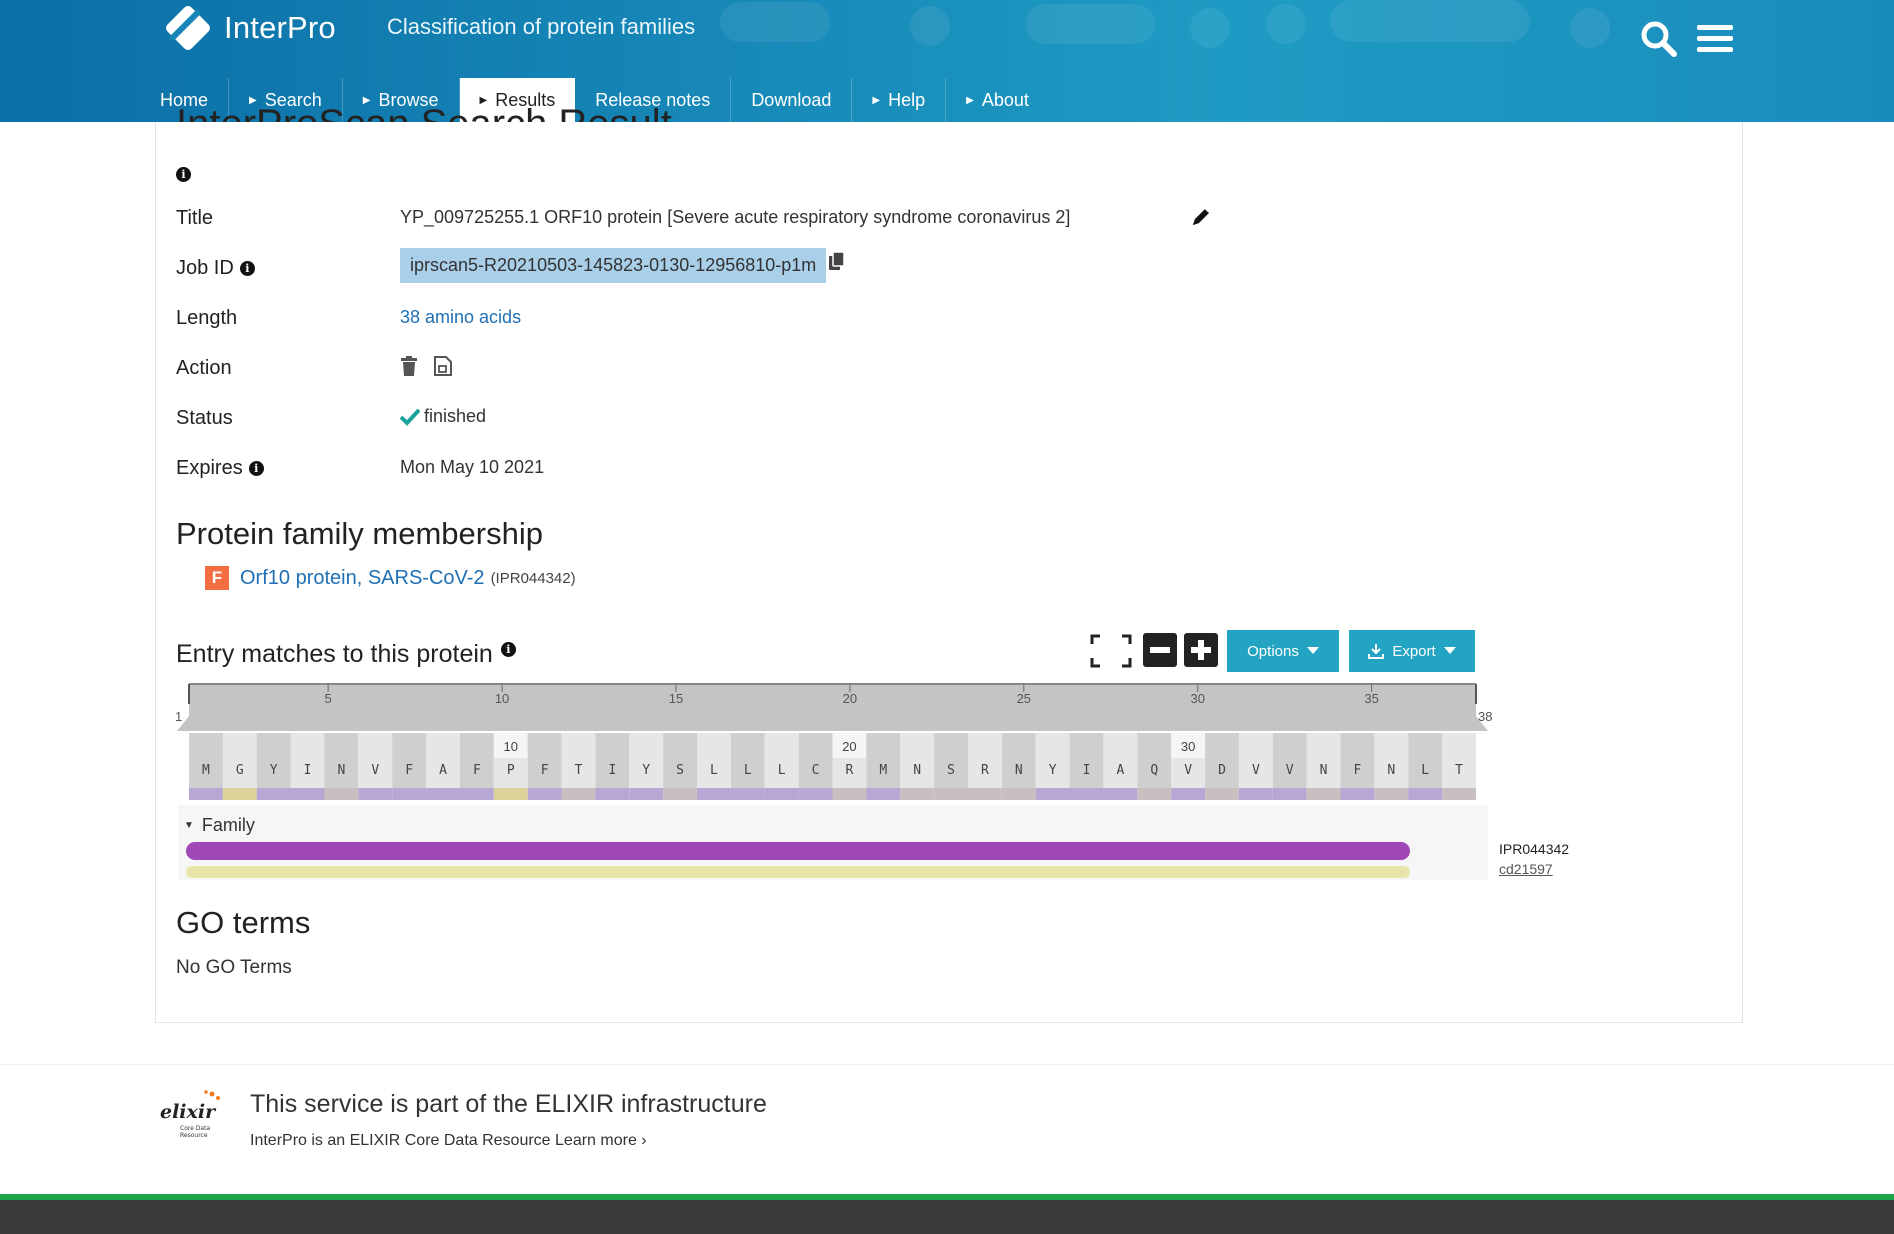 This screenshot has width=1894, height=1234. I want to click on interpro-family-bar, so click(798, 851).